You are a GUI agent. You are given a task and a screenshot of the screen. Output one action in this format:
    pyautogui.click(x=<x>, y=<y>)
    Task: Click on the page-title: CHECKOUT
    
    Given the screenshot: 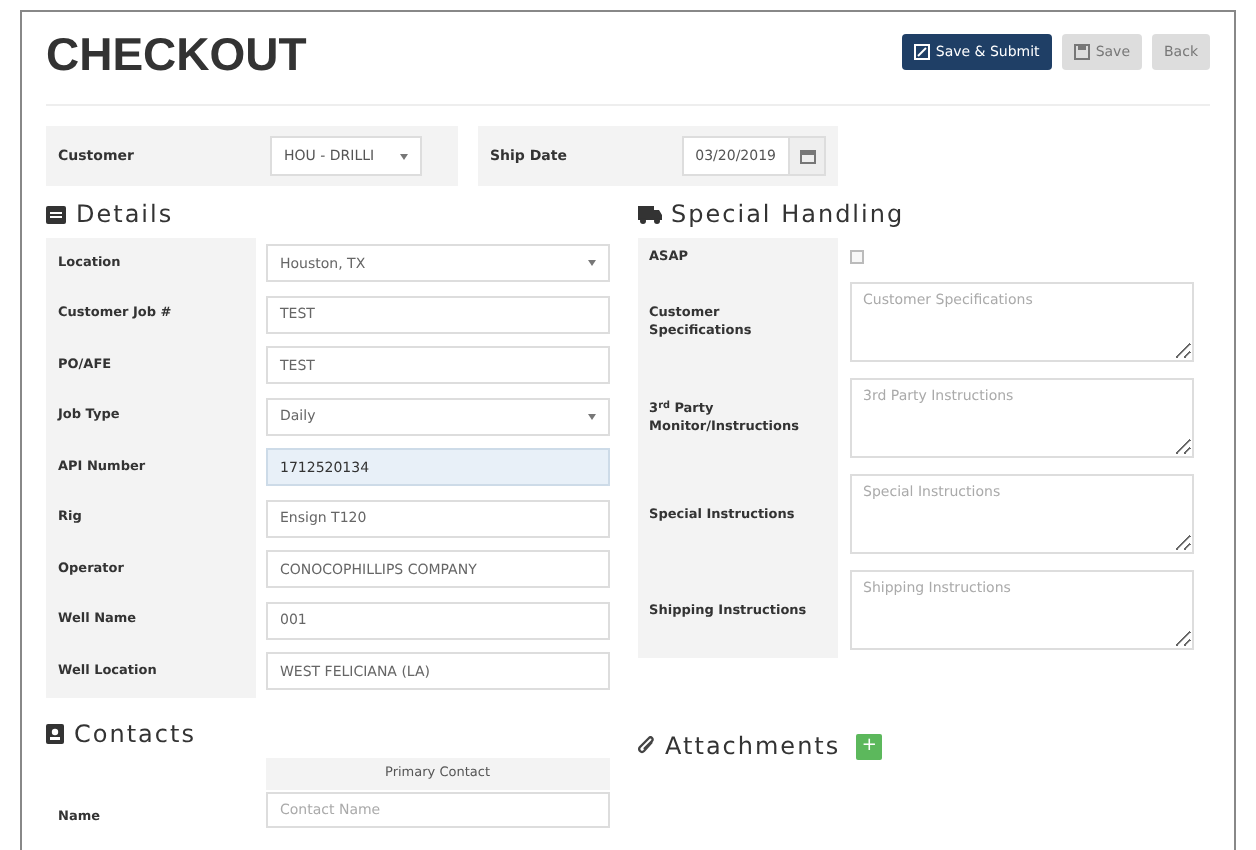 What is the action you would take?
    pyautogui.click(x=176, y=55)
    